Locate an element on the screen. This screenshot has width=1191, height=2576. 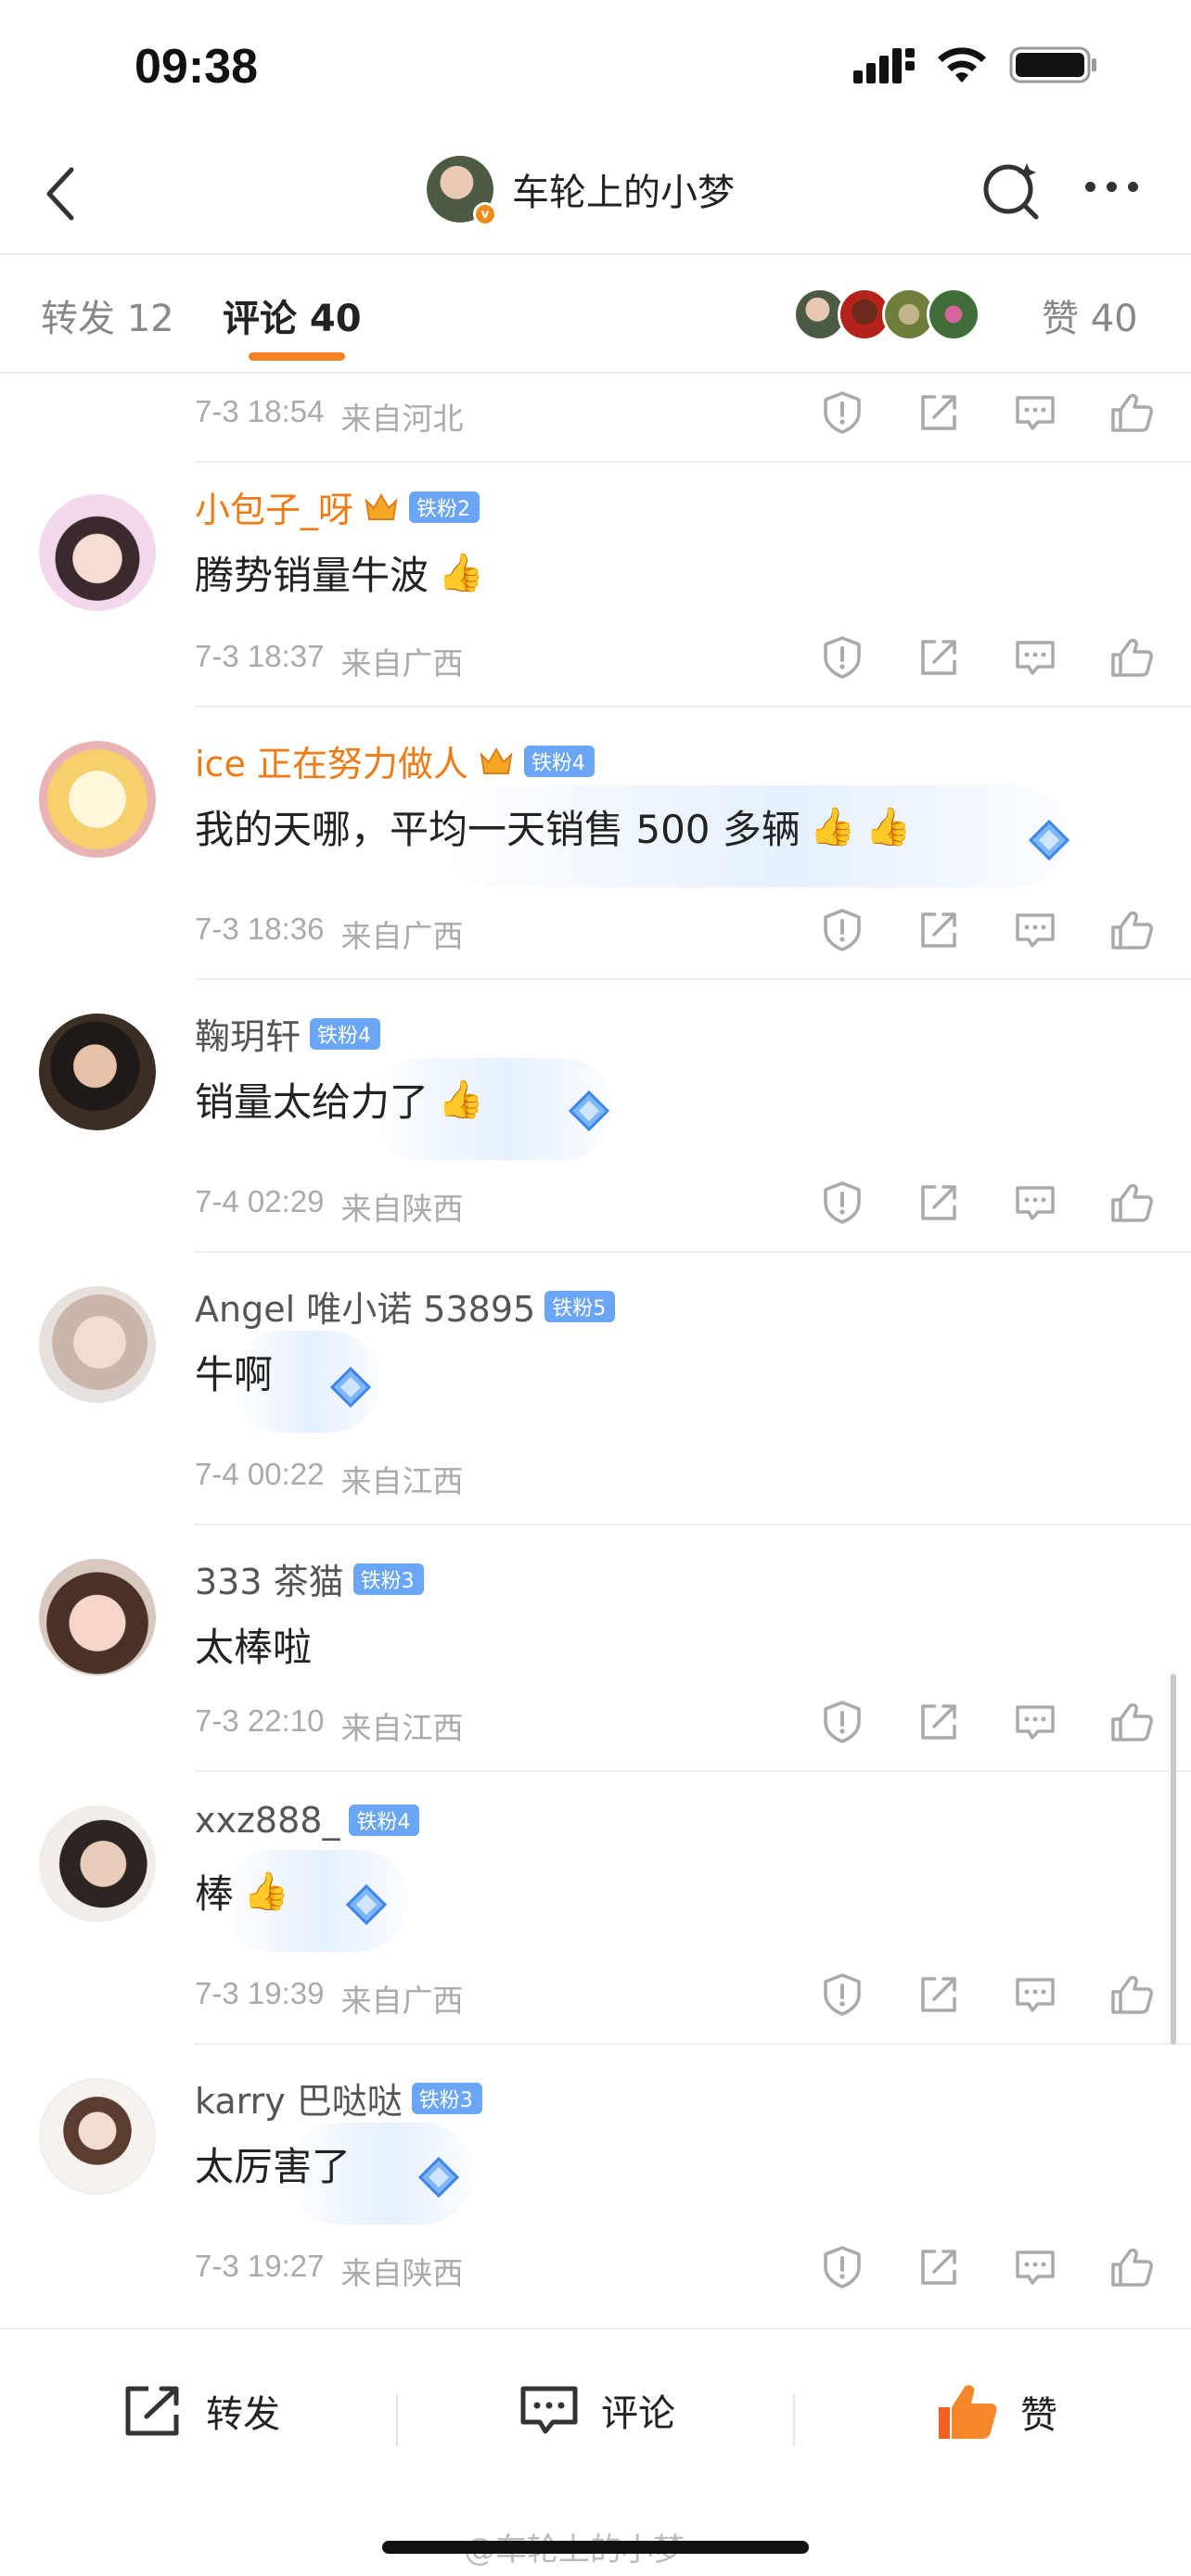
repost-label: 转发 is located at coordinates (243, 2414).